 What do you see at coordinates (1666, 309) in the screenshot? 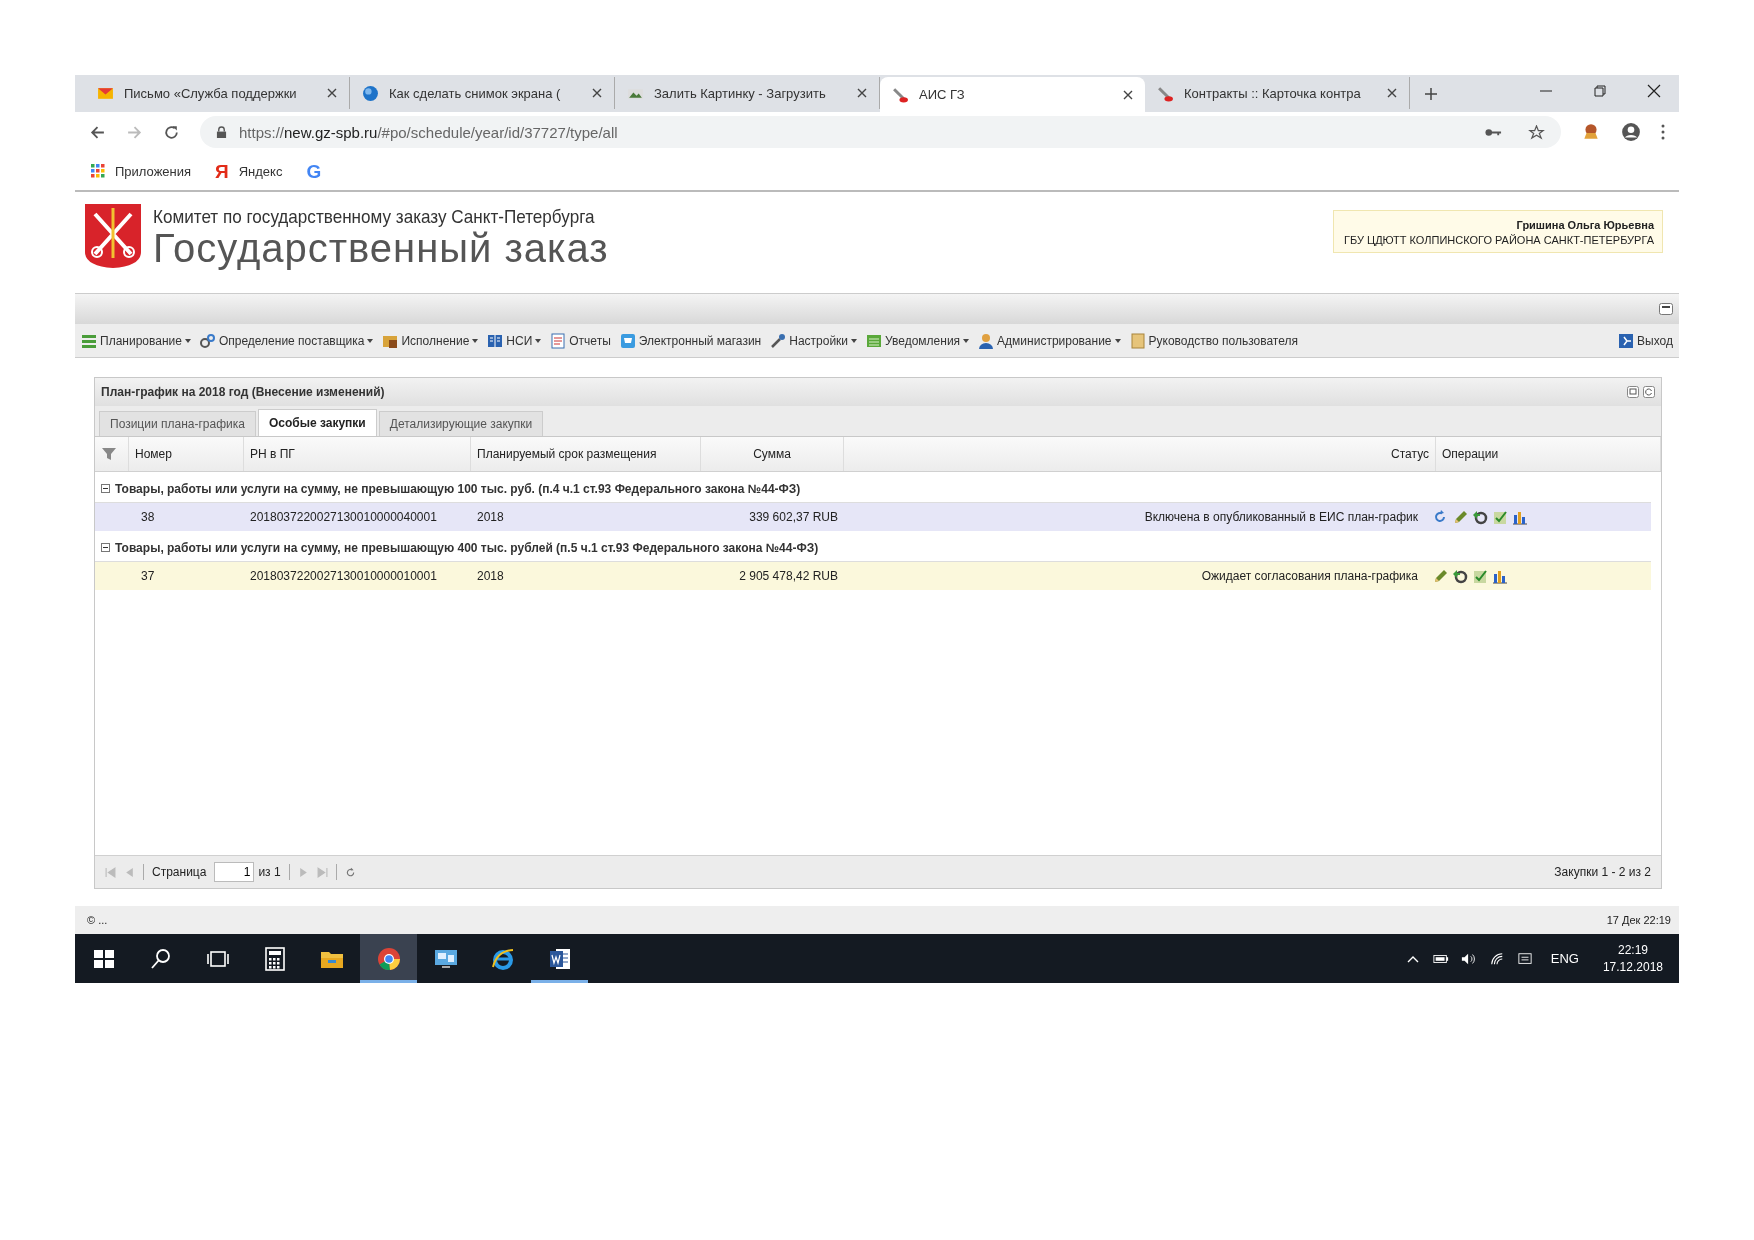
I see `maximize-icon` at bounding box center [1666, 309].